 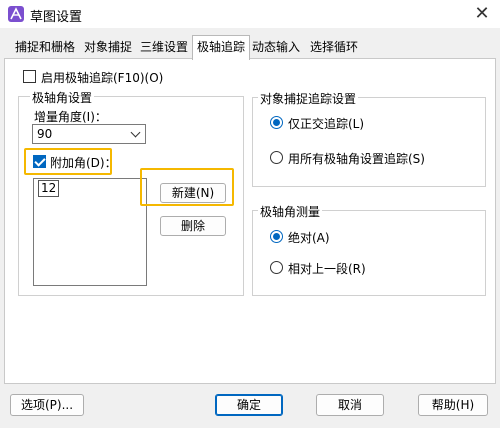 I want to click on tab-3d-settings: 三维设置, so click(x=164, y=47).